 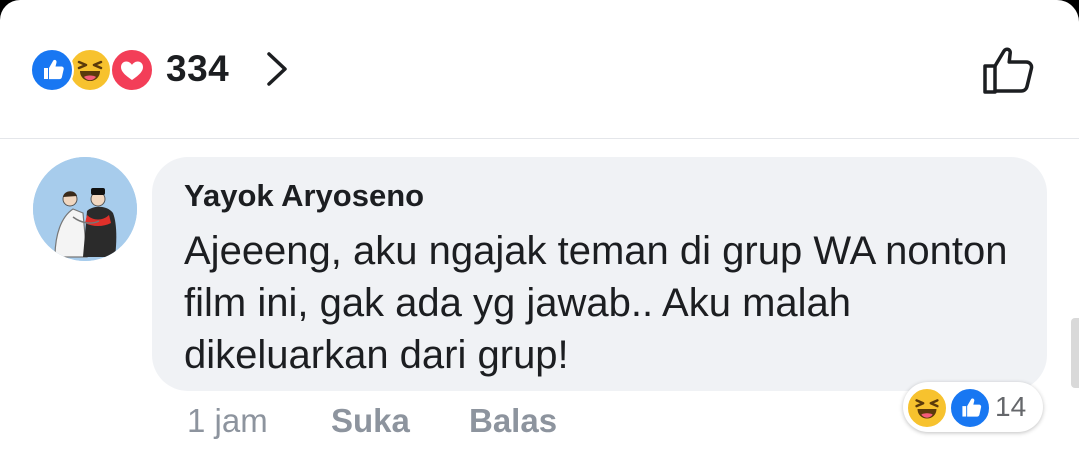 What do you see at coordinates (304, 196) in the screenshot?
I see `comment-author: Yayok Aryoseno` at bounding box center [304, 196].